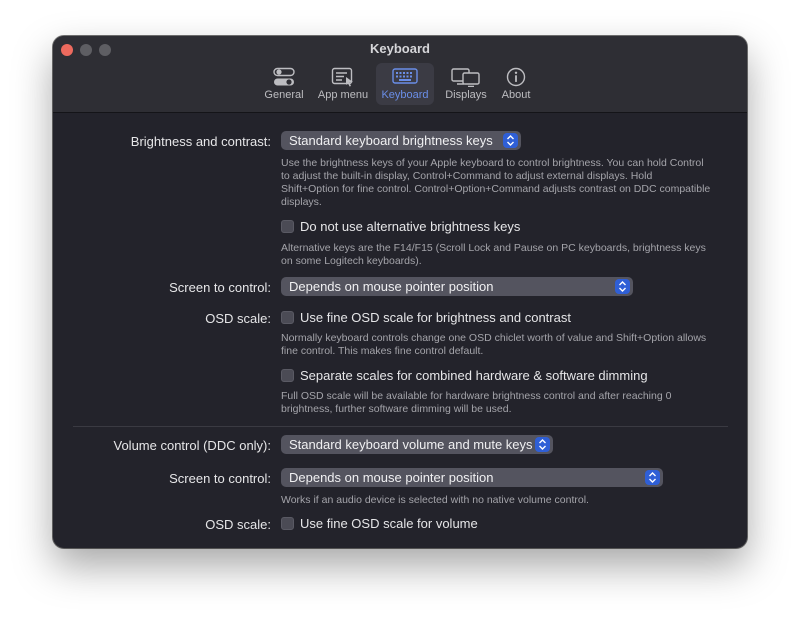 This screenshot has height=621, width=800. Describe the element at coordinates (400, 426) in the screenshot. I see `section-divider` at that location.